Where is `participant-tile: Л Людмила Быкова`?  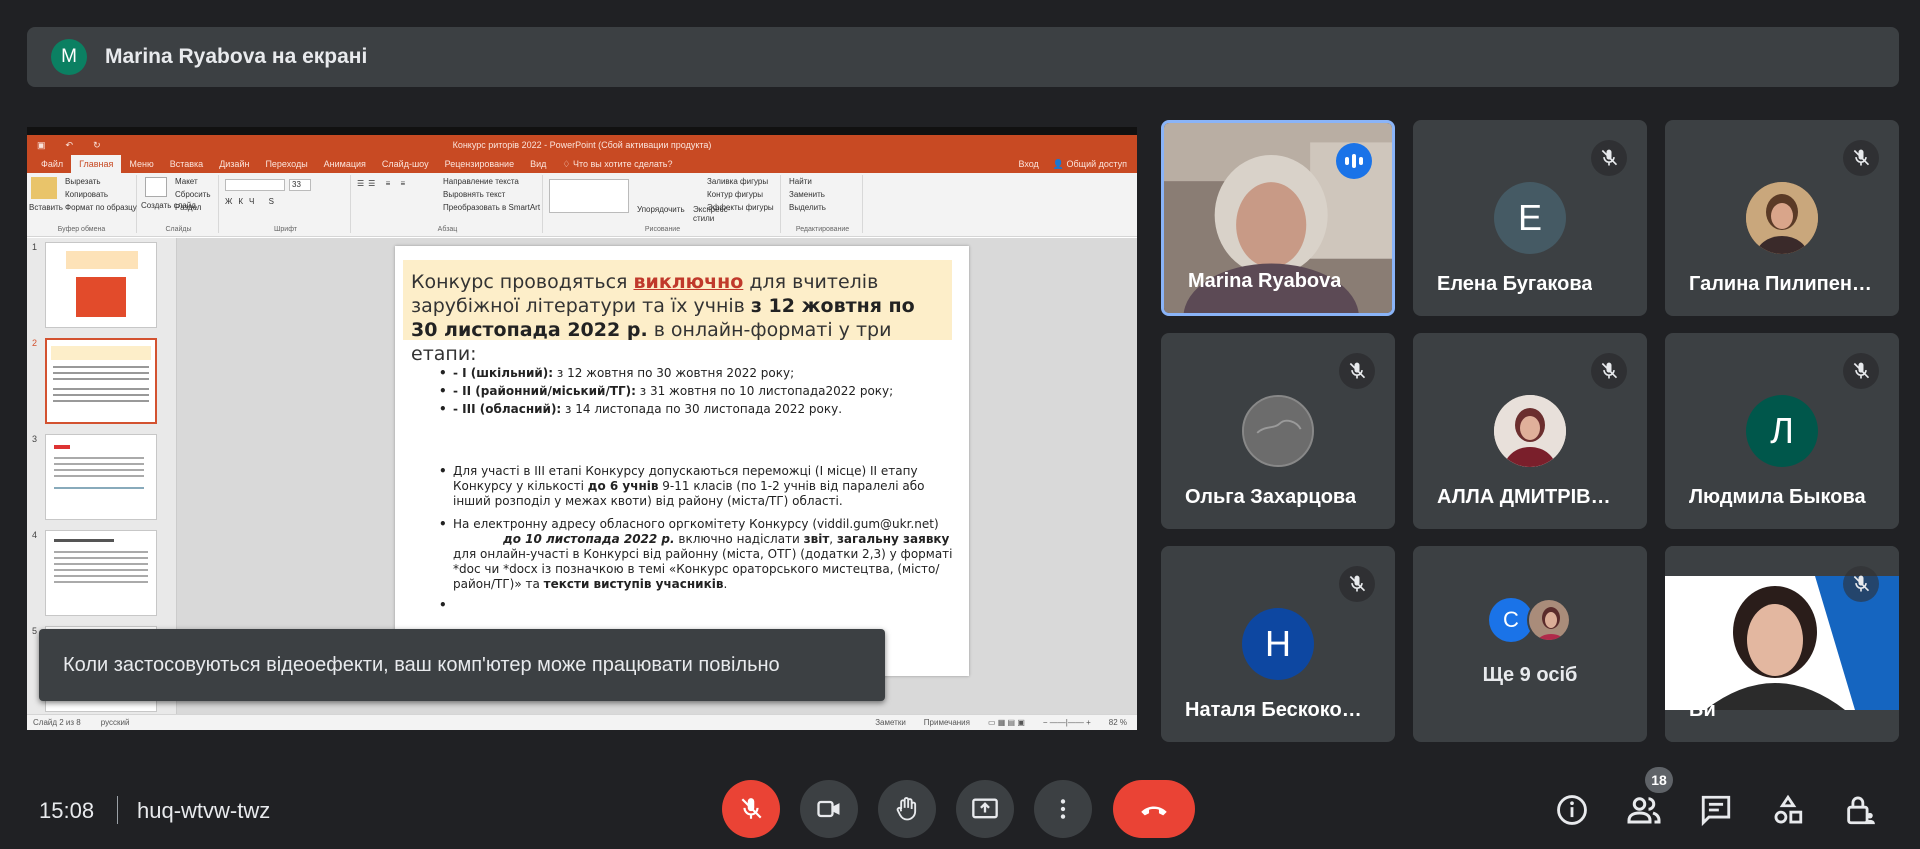
participant-tile: Л Людмила Быкова is located at coordinates (1782, 431).